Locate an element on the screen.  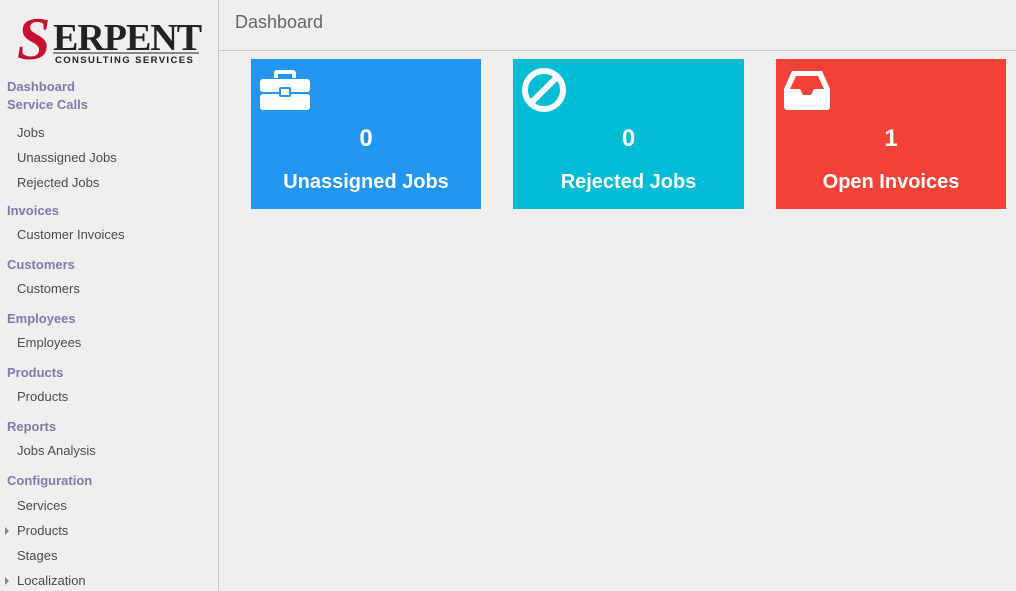
inbox-icon is located at coordinates (807, 91).